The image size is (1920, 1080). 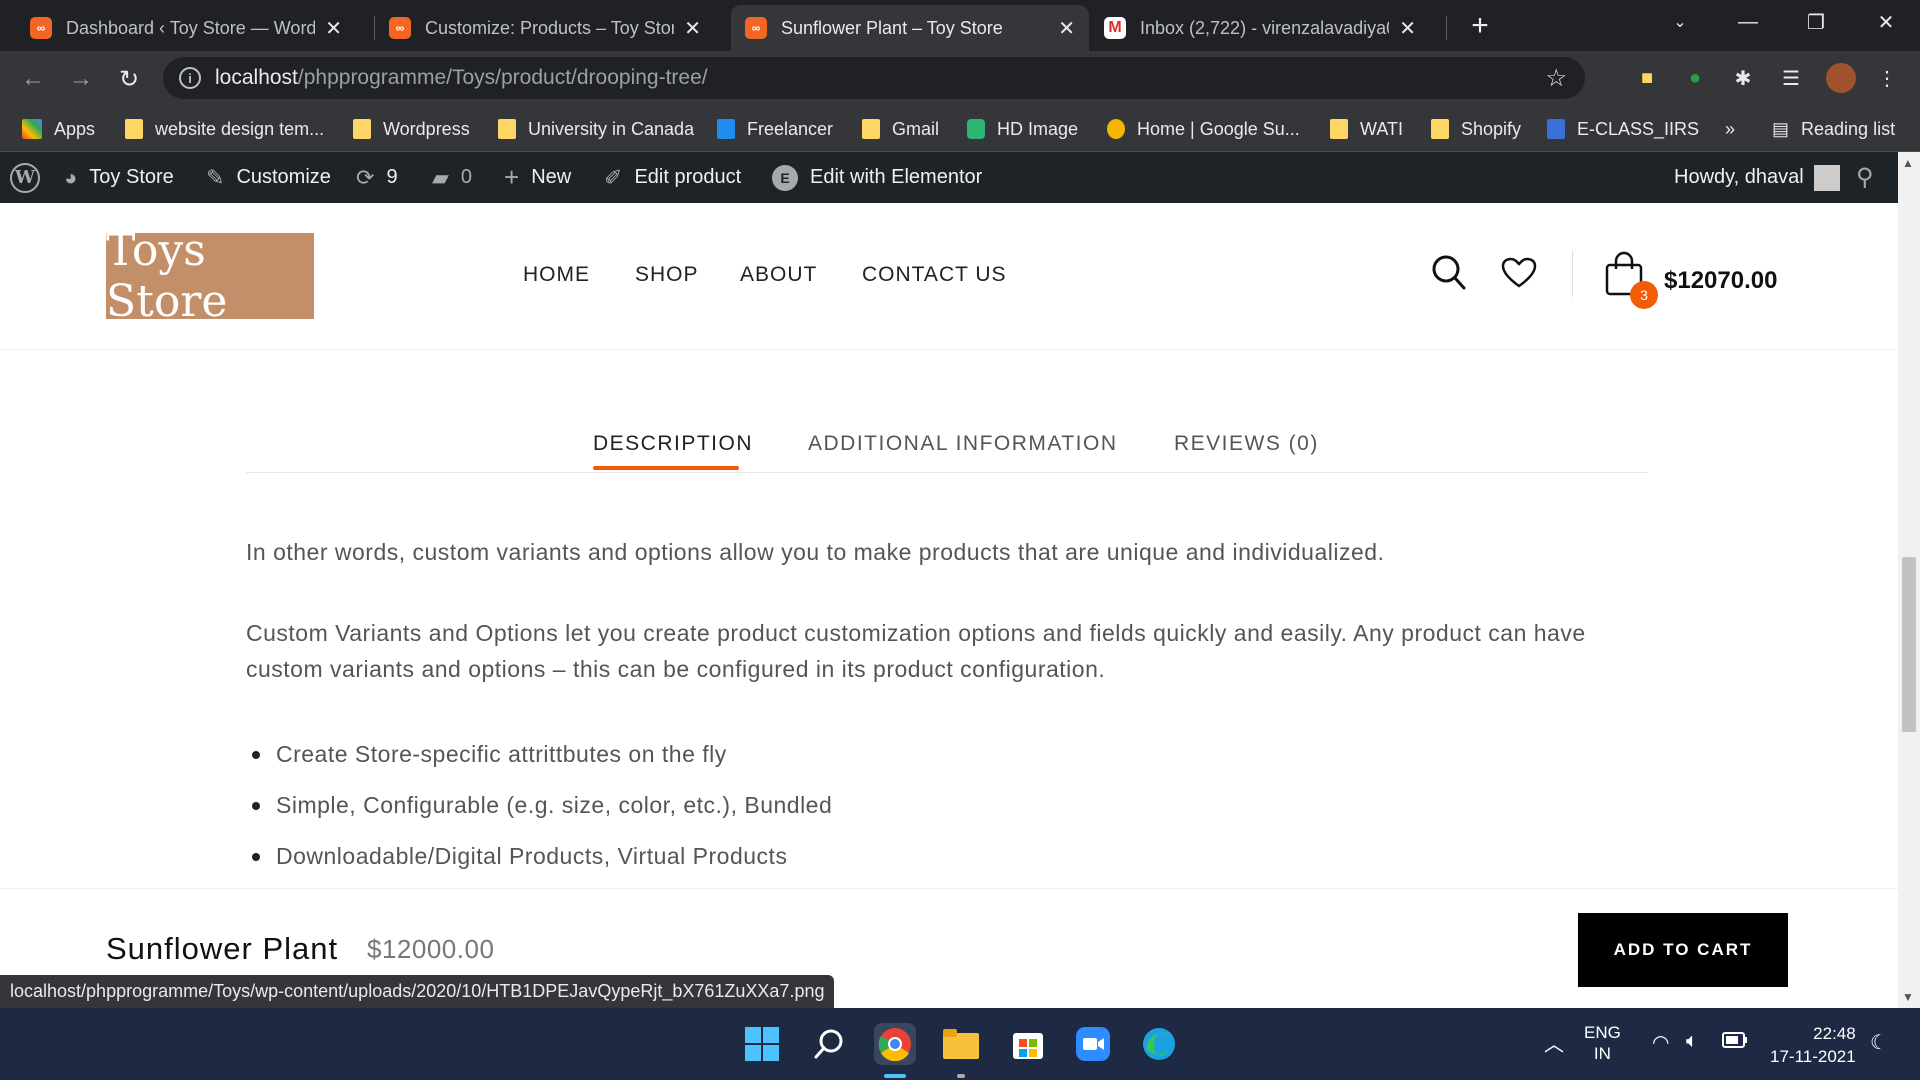 What do you see at coordinates (58, 129) in the screenshot?
I see `bookmark-apps: Apps` at bounding box center [58, 129].